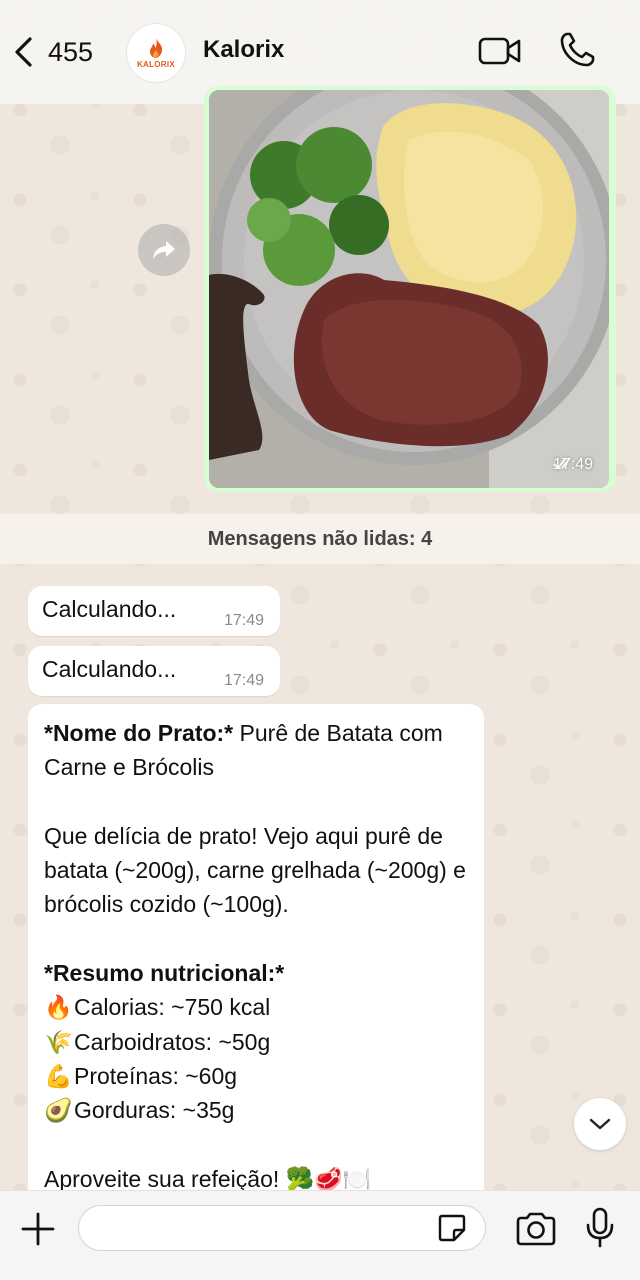 The height and width of the screenshot is (1280, 640). Describe the element at coordinates (282, 1228) in the screenshot. I see `message-input` at that location.